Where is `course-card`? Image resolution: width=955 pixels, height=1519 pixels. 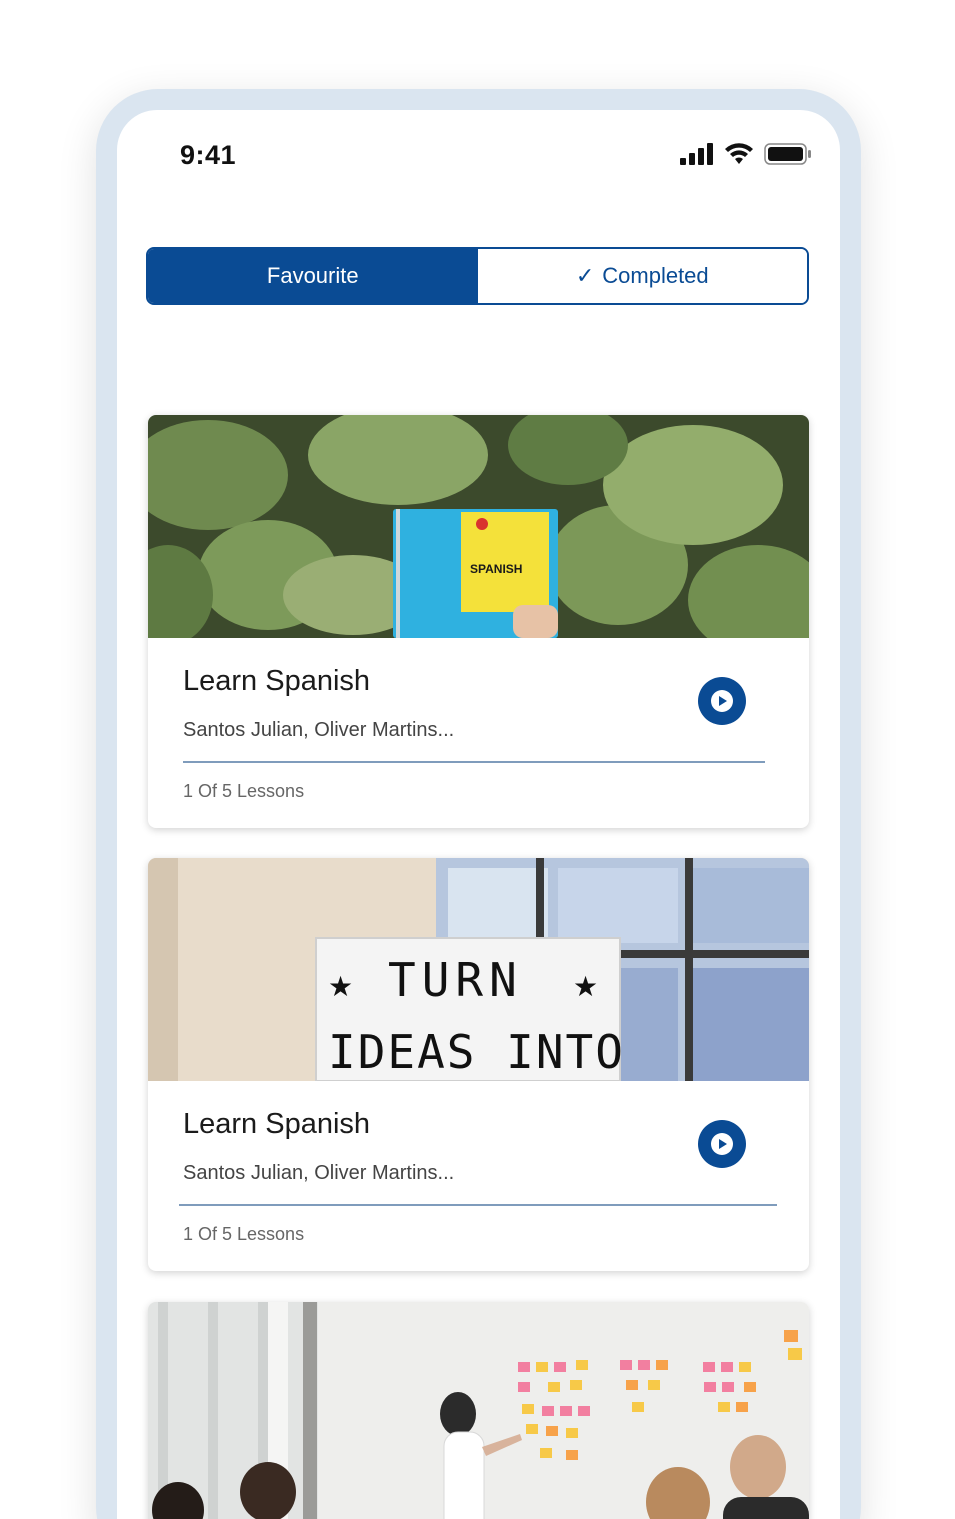 course-card is located at coordinates (478, 1410).